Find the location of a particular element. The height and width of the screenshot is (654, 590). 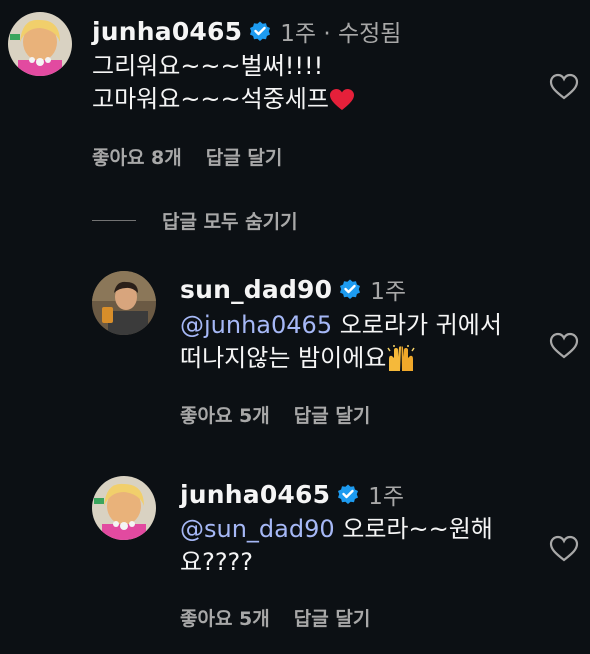

raised-hands-emoji is located at coordinates (401, 358).